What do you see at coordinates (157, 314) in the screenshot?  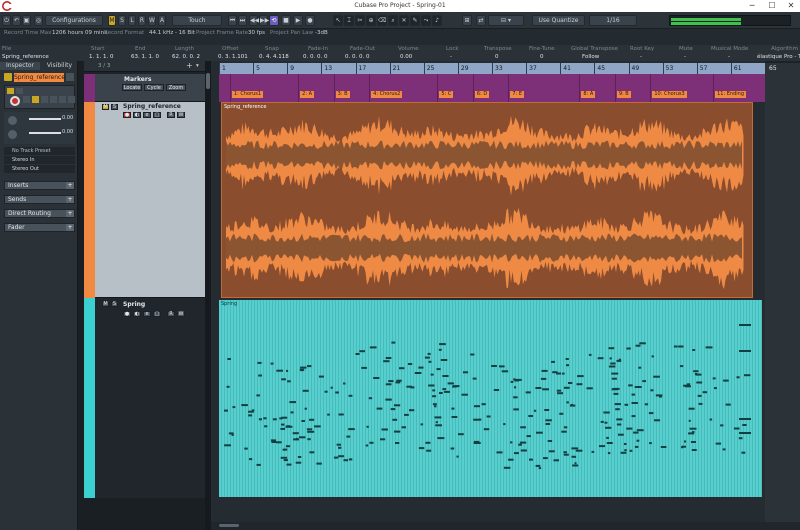 I see `midi-lock-icon: ▢` at bounding box center [157, 314].